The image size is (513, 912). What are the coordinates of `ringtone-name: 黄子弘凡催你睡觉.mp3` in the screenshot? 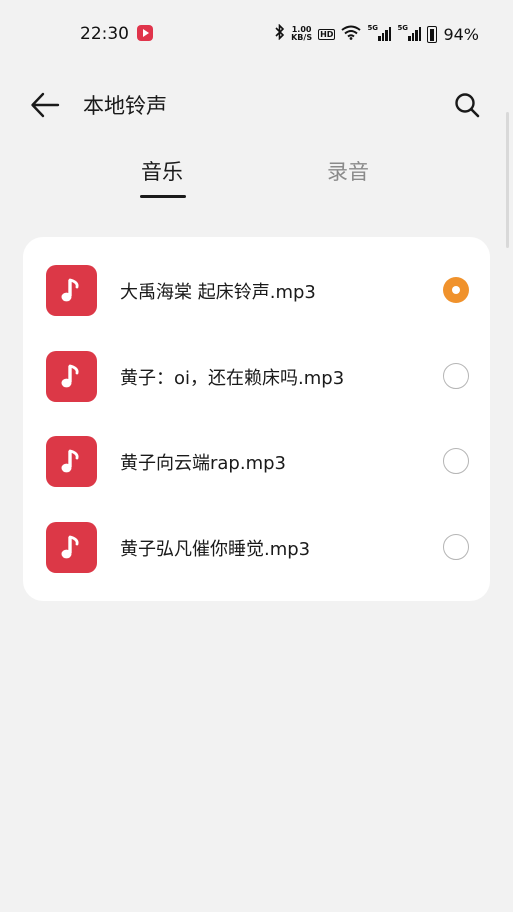 It's located at (215, 549).